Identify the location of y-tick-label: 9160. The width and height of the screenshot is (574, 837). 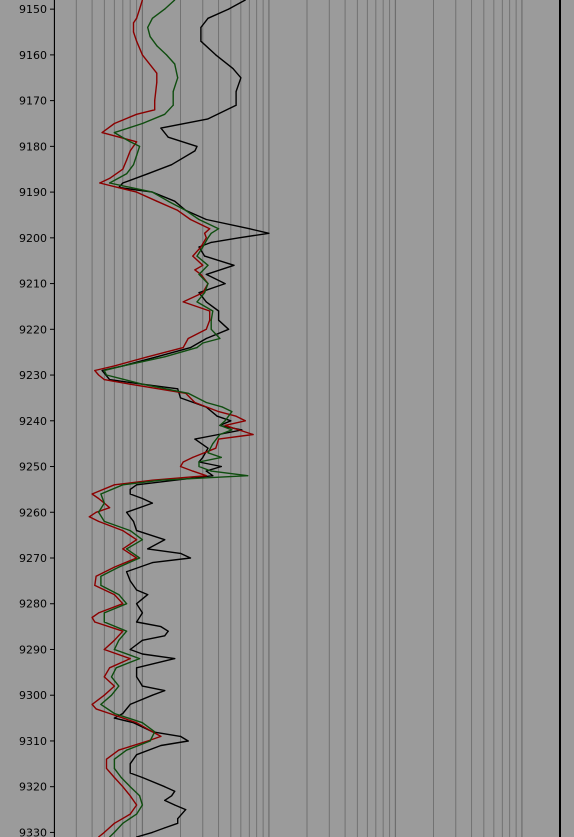
(33, 55).